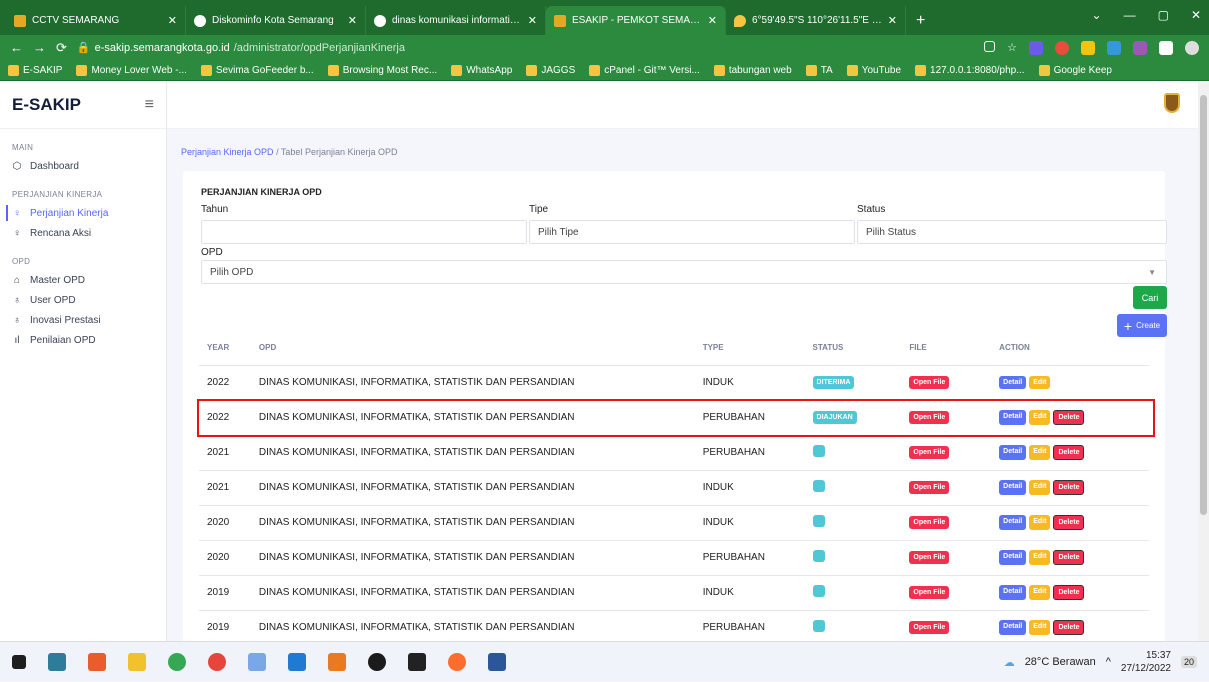 This screenshot has width=1209, height=682. What do you see at coordinates (61, 48) in the screenshot?
I see `reload-icon: ⟳` at bounding box center [61, 48].